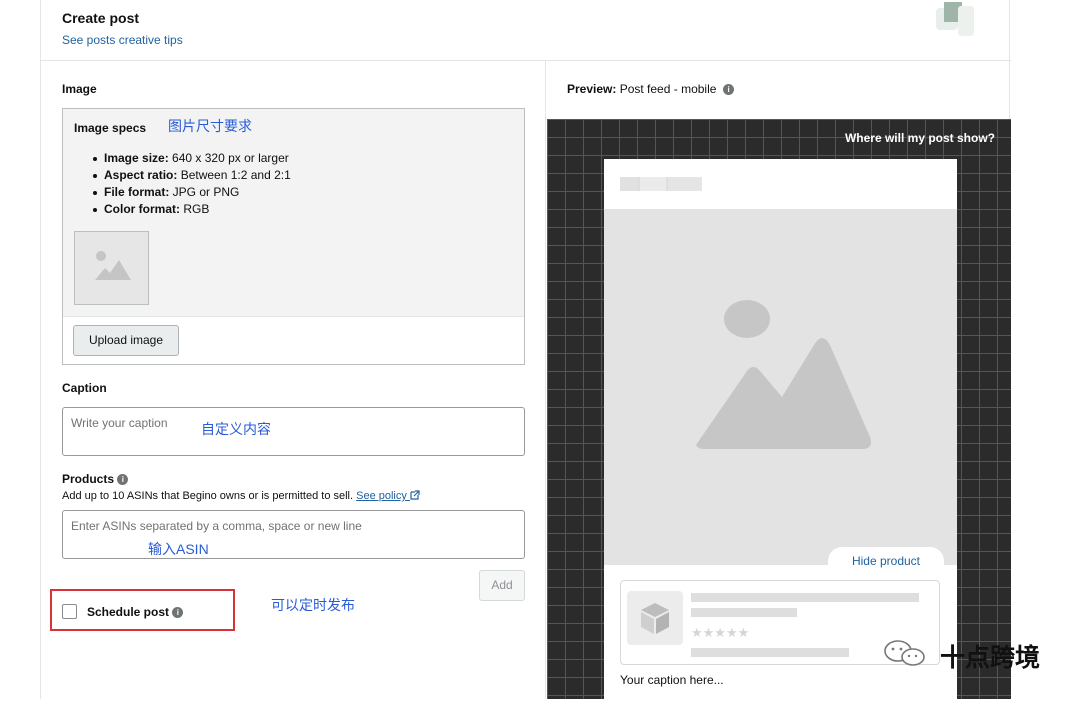 The height and width of the screenshot is (704, 1078). Describe the element at coordinates (886, 561) in the screenshot. I see `hide-product-tab: Hide product` at that location.